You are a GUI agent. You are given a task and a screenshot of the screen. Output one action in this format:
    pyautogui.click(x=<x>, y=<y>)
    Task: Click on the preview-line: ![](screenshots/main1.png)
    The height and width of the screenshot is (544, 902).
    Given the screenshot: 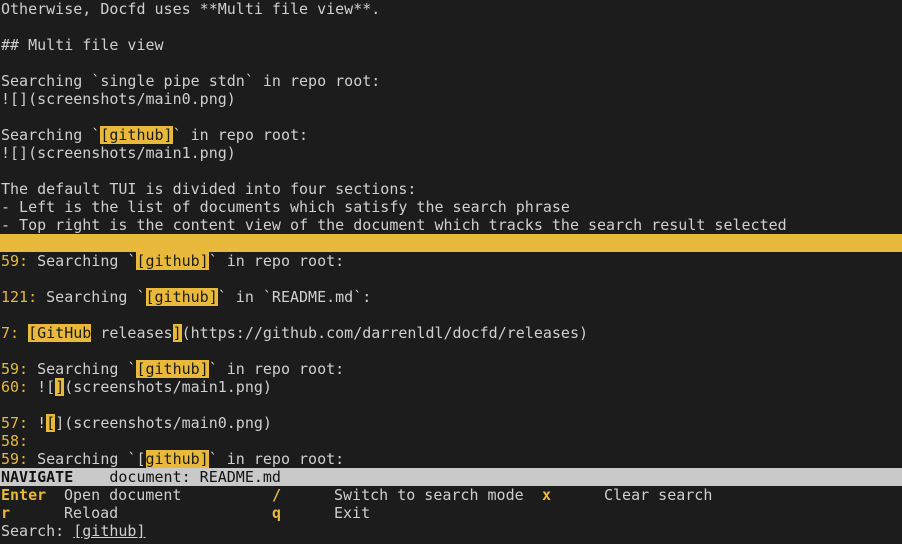 What is the action you would take?
    pyautogui.click(x=118, y=153)
    